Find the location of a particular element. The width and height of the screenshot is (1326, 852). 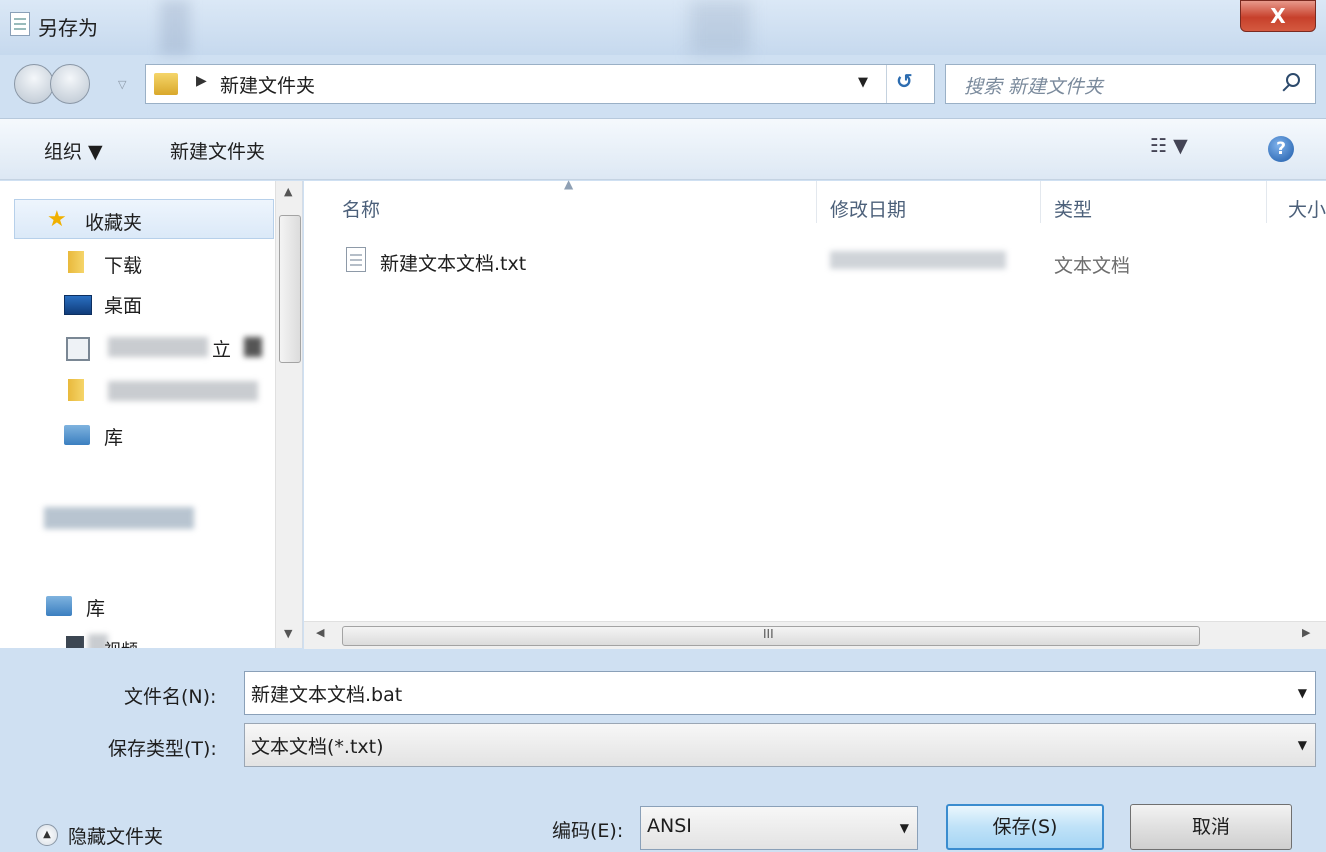

save-button: 保存(S) is located at coordinates (1025, 827).